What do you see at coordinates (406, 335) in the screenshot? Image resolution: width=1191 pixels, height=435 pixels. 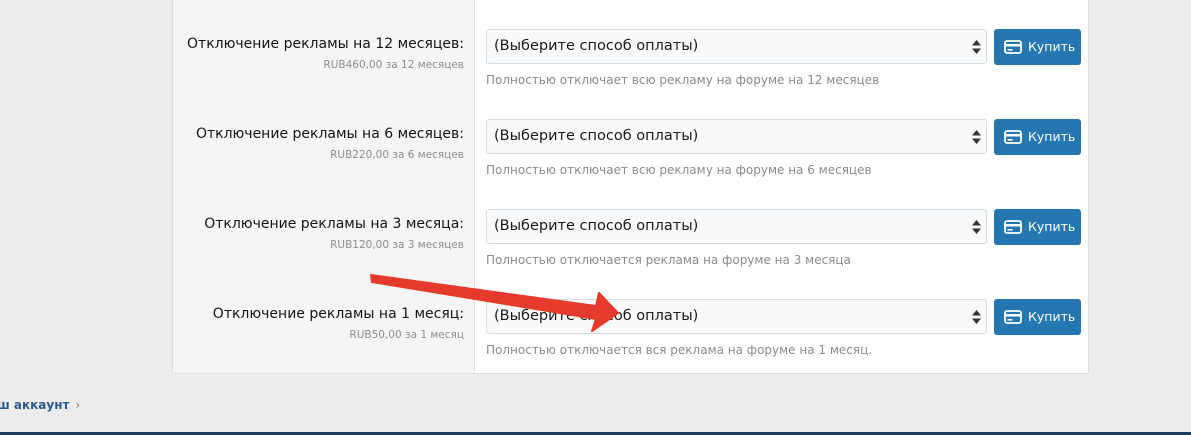 I see `upgrade-price: RUB50,00 за 1 месяц` at bounding box center [406, 335].